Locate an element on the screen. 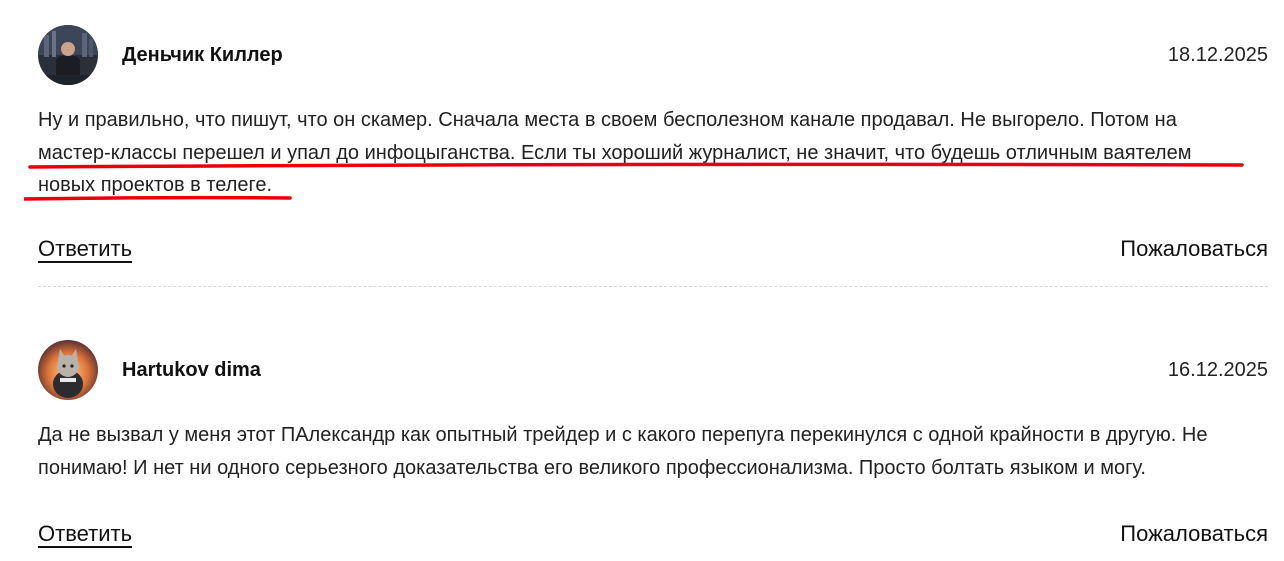 The width and height of the screenshot is (1284, 561). comment-header: Деньчик Киллер 18.12.2025 is located at coordinates (653, 56).